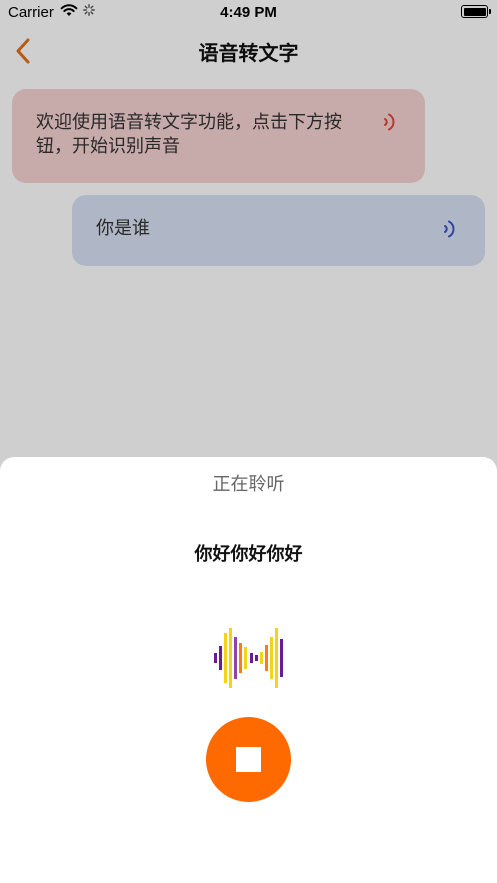 The width and height of the screenshot is (497, 883). I want to click on audio-waveform-icon, so click(248, 658).